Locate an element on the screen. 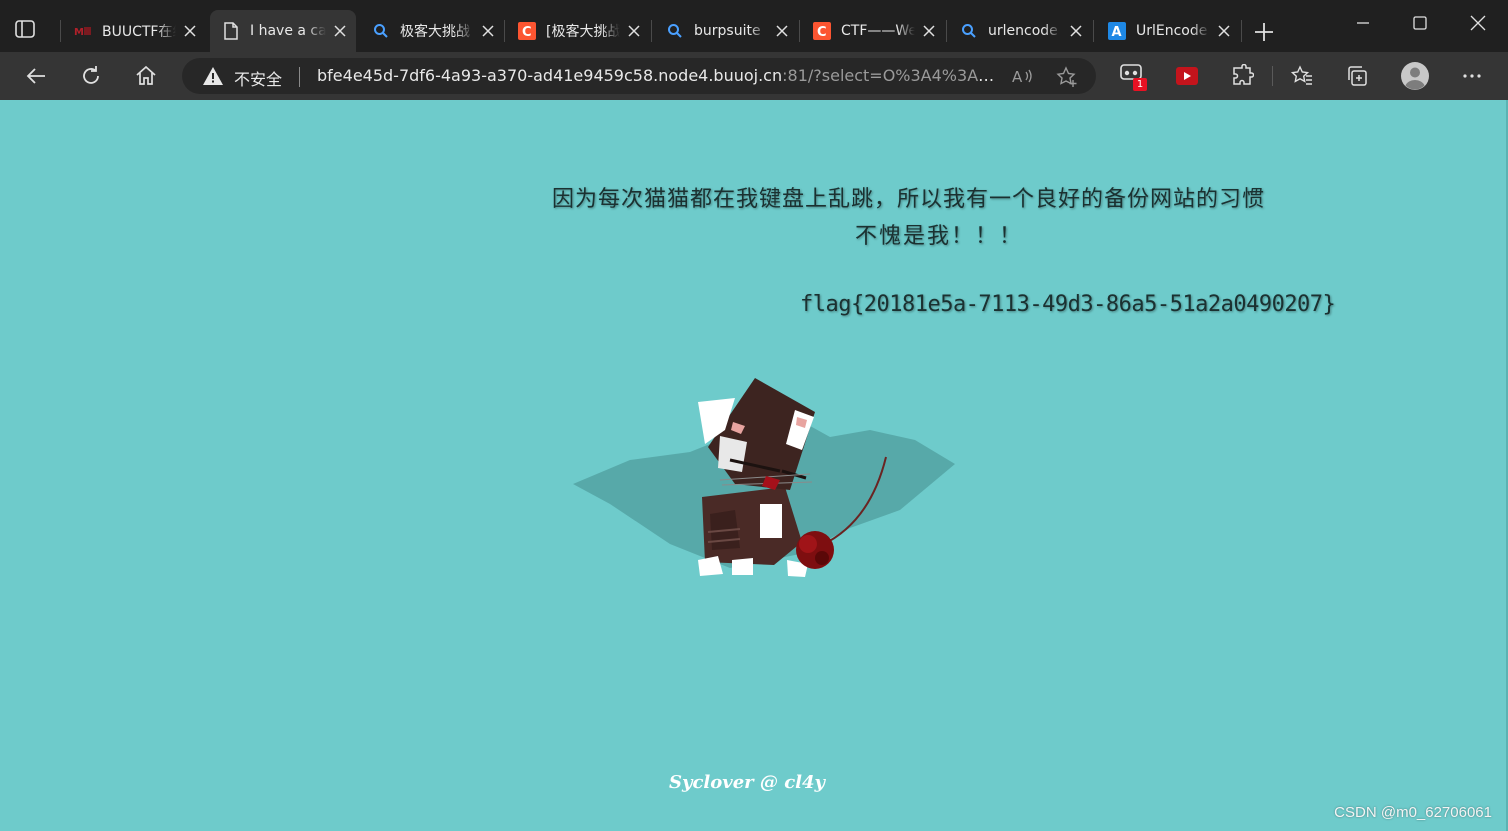 The image size is (1508, 831). collections-icon is located at coordinates (1357, 76).